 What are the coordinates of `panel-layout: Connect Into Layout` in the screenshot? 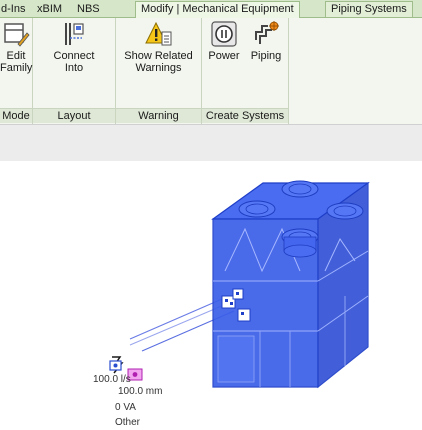 It's located at (74, 71).